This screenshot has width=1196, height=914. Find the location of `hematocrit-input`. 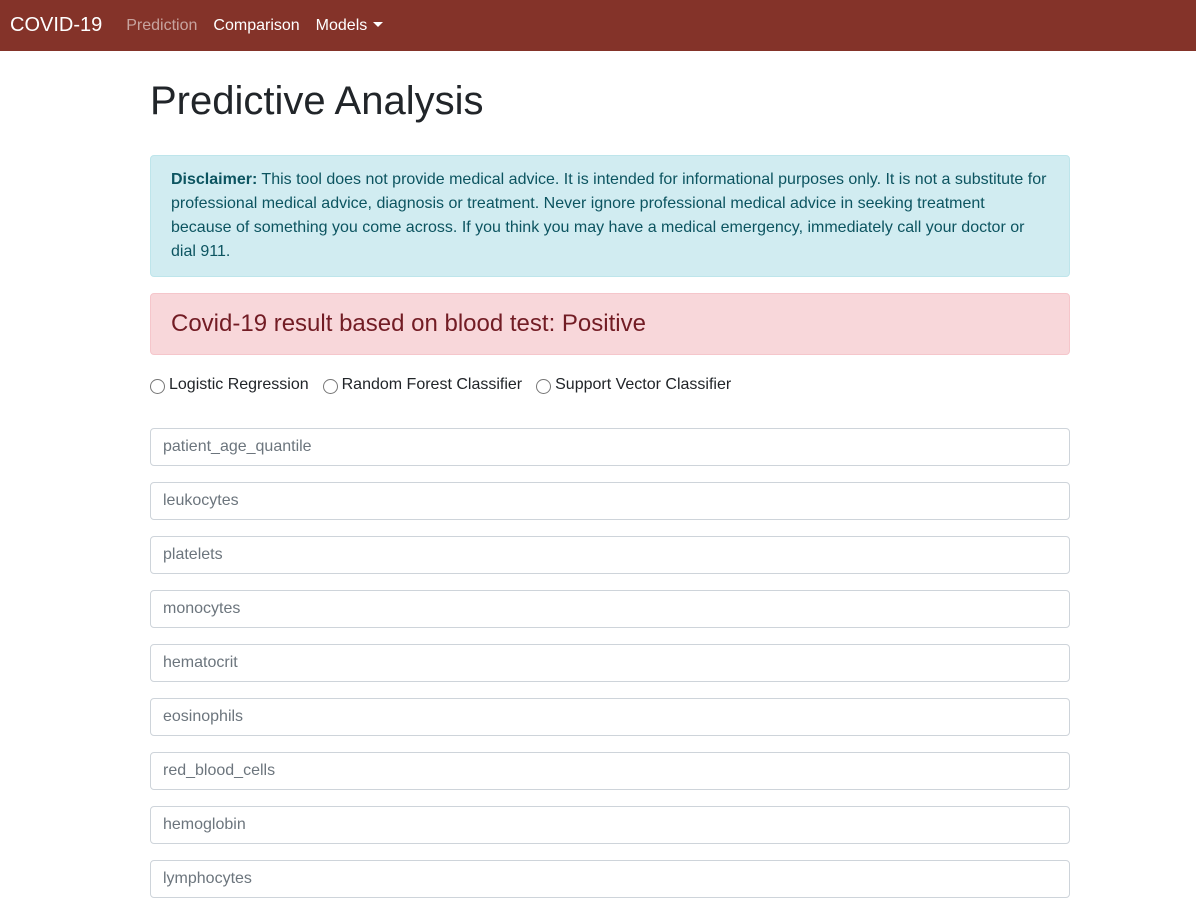

hematocrit-input is located at coordinates (610, 663).